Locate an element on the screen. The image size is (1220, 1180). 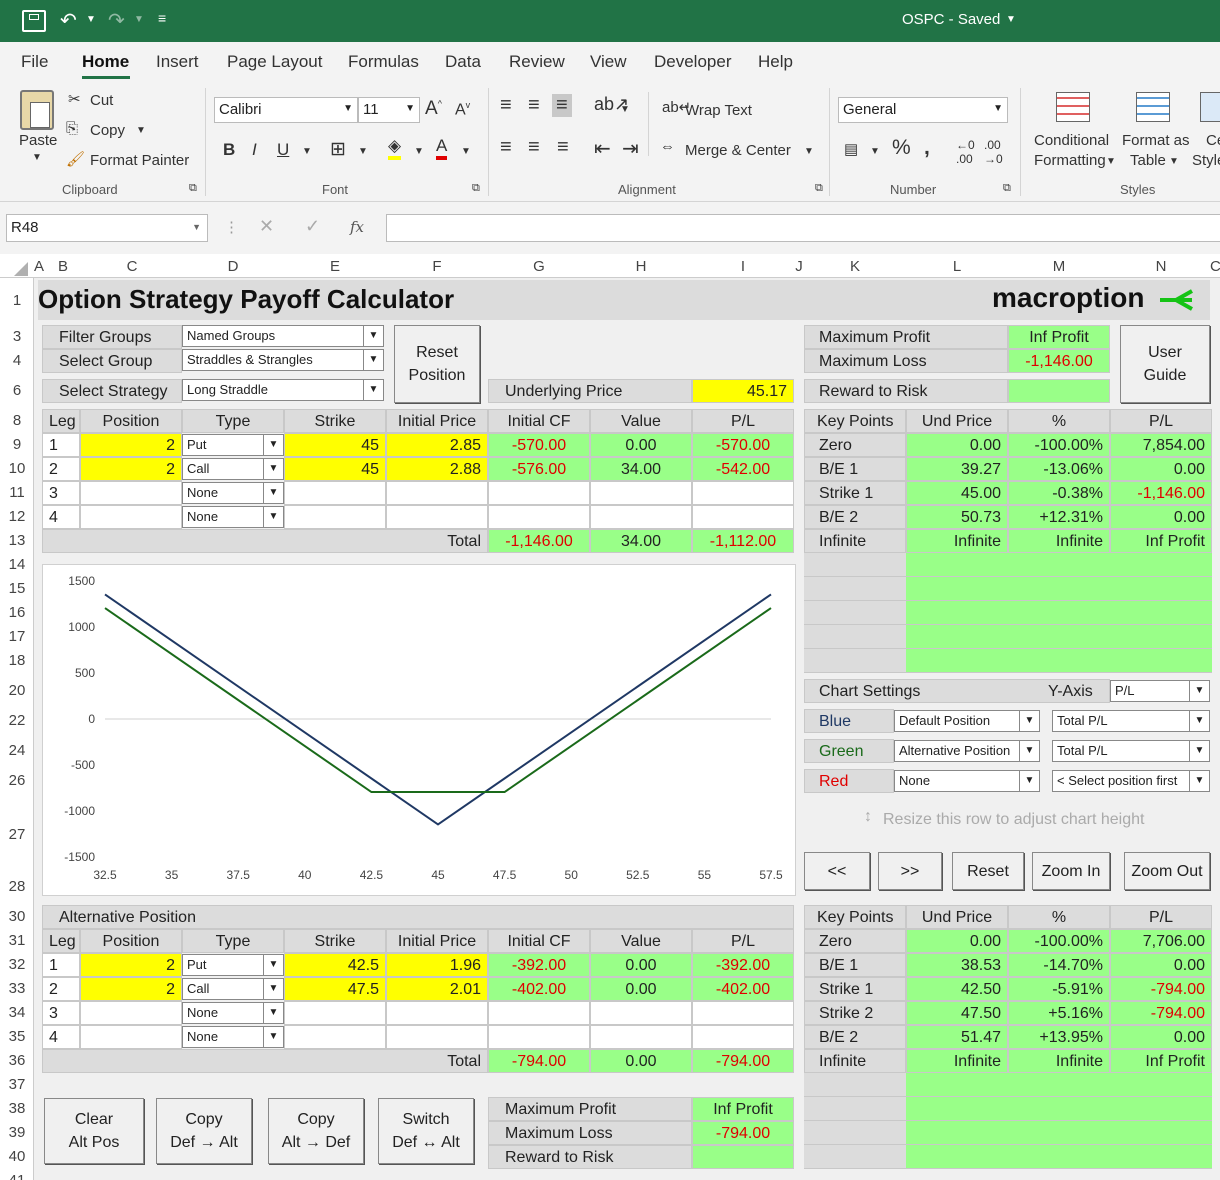
conditional-formatting-label: Formatting is located at coordinates (1070, 160).